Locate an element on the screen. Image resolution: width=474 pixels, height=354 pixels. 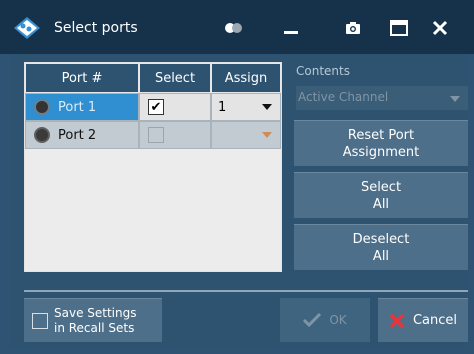
ok-label: OK is located at coordinates (338, 320).